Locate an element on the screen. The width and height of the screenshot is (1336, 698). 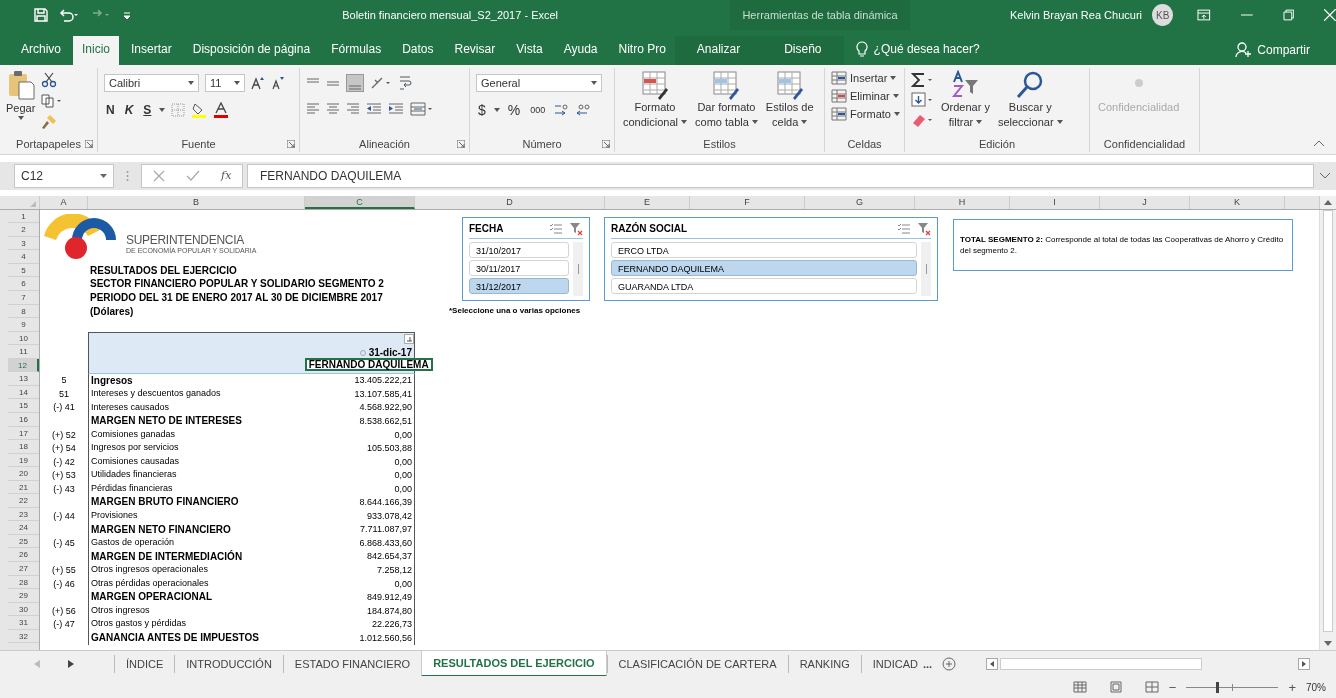
dropdown-caret-icon is located at coordinates (496, 109).